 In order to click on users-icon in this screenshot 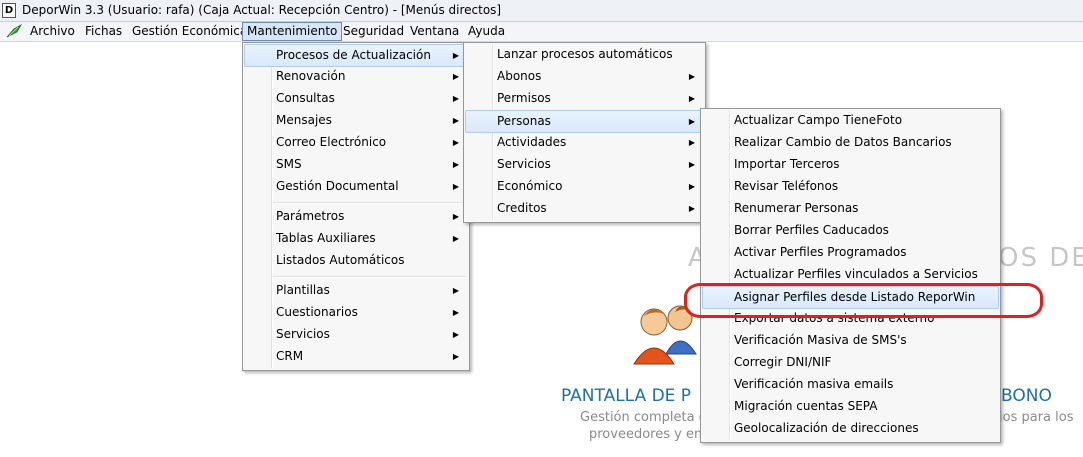, I will do `click(665, 335)`.